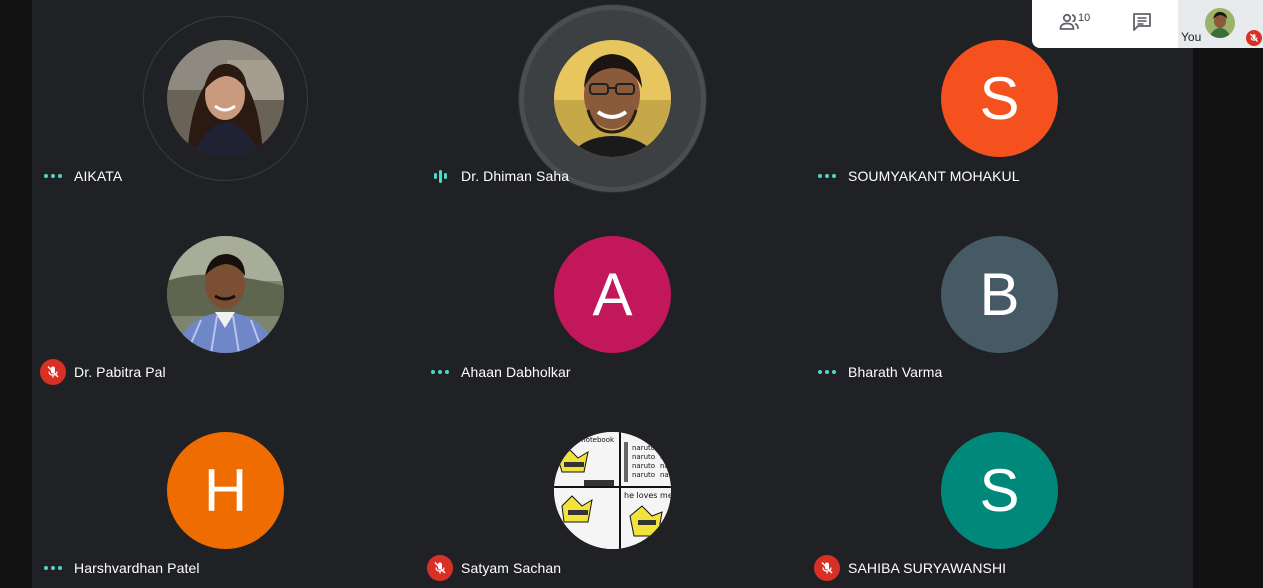 The image size is (1263, 588). I want to click on svg-text: t his notebook, so click(589, 440).